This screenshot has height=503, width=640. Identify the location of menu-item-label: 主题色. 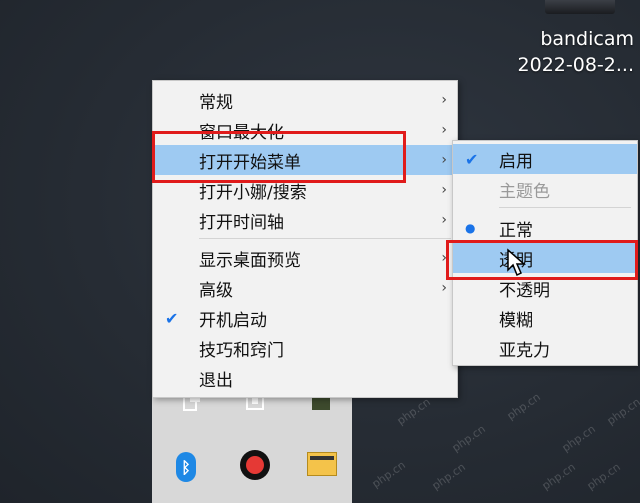
(524, 191).